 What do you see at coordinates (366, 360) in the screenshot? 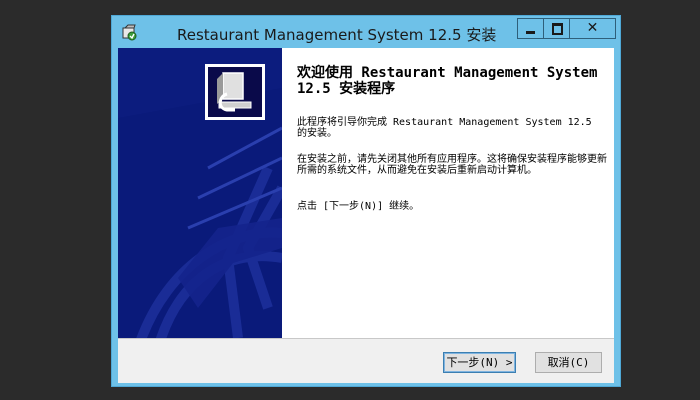
I see `button-bar: 下一步(N) > 取消(C)` at bounding box center [366, 360].